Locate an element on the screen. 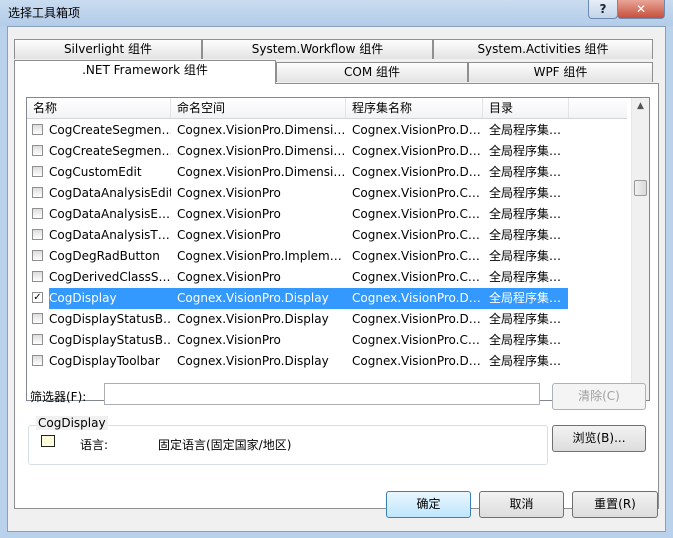 The width and height of the screenshot is (673, 538). reset-button: 重置(R) is located at coordinates (615, 504).